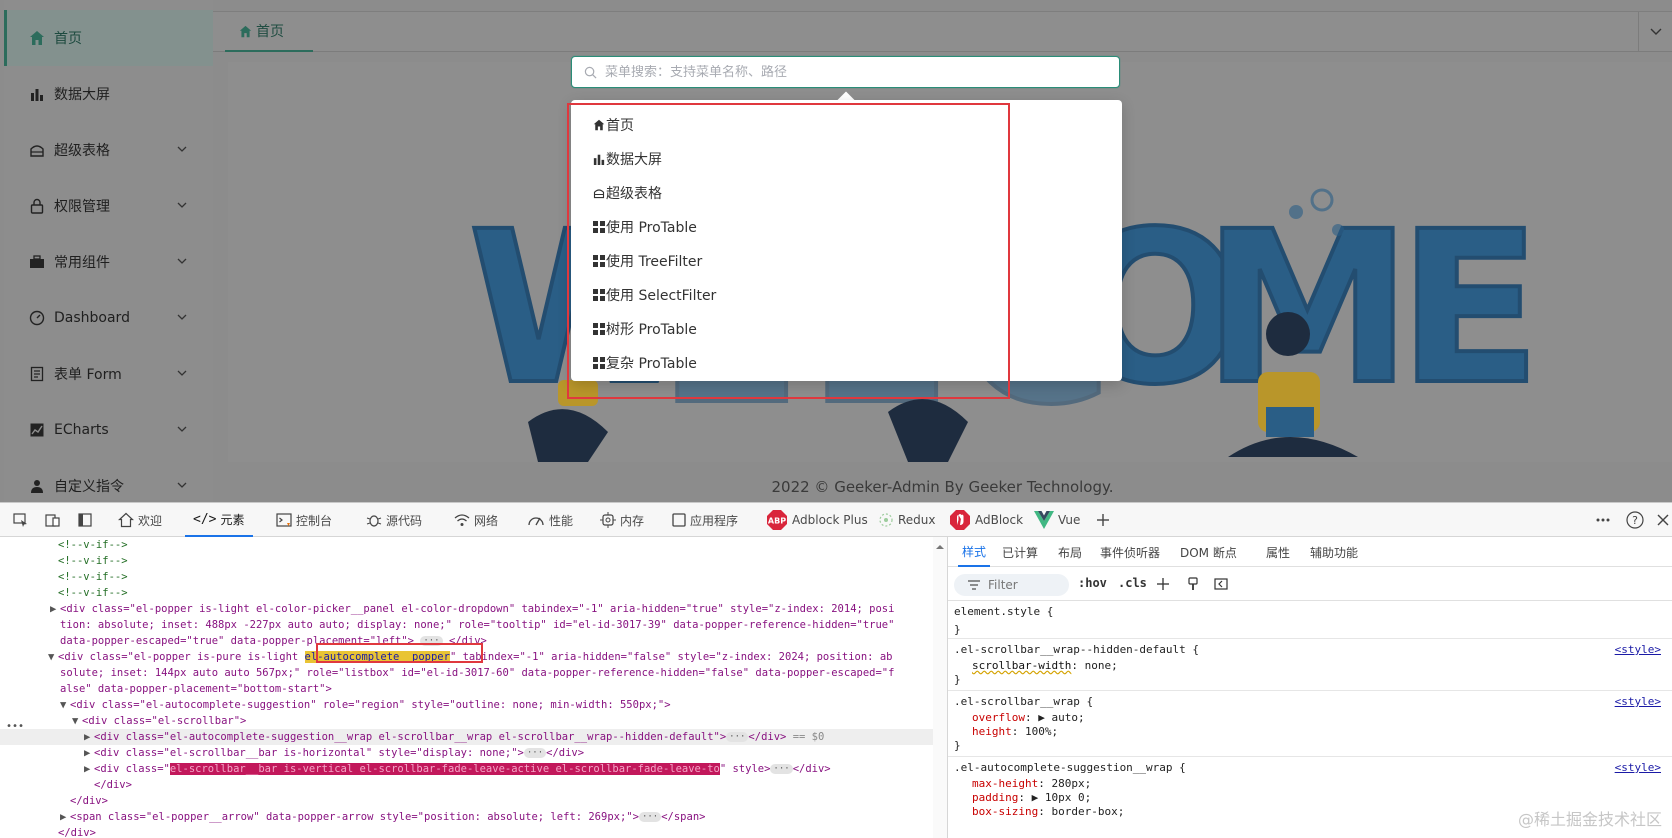 Image resolution: width=1672 pixels, height=838 pixels. Describe the element at coordinates (855, 72) in the screenshot. I see `search-input` at that location.